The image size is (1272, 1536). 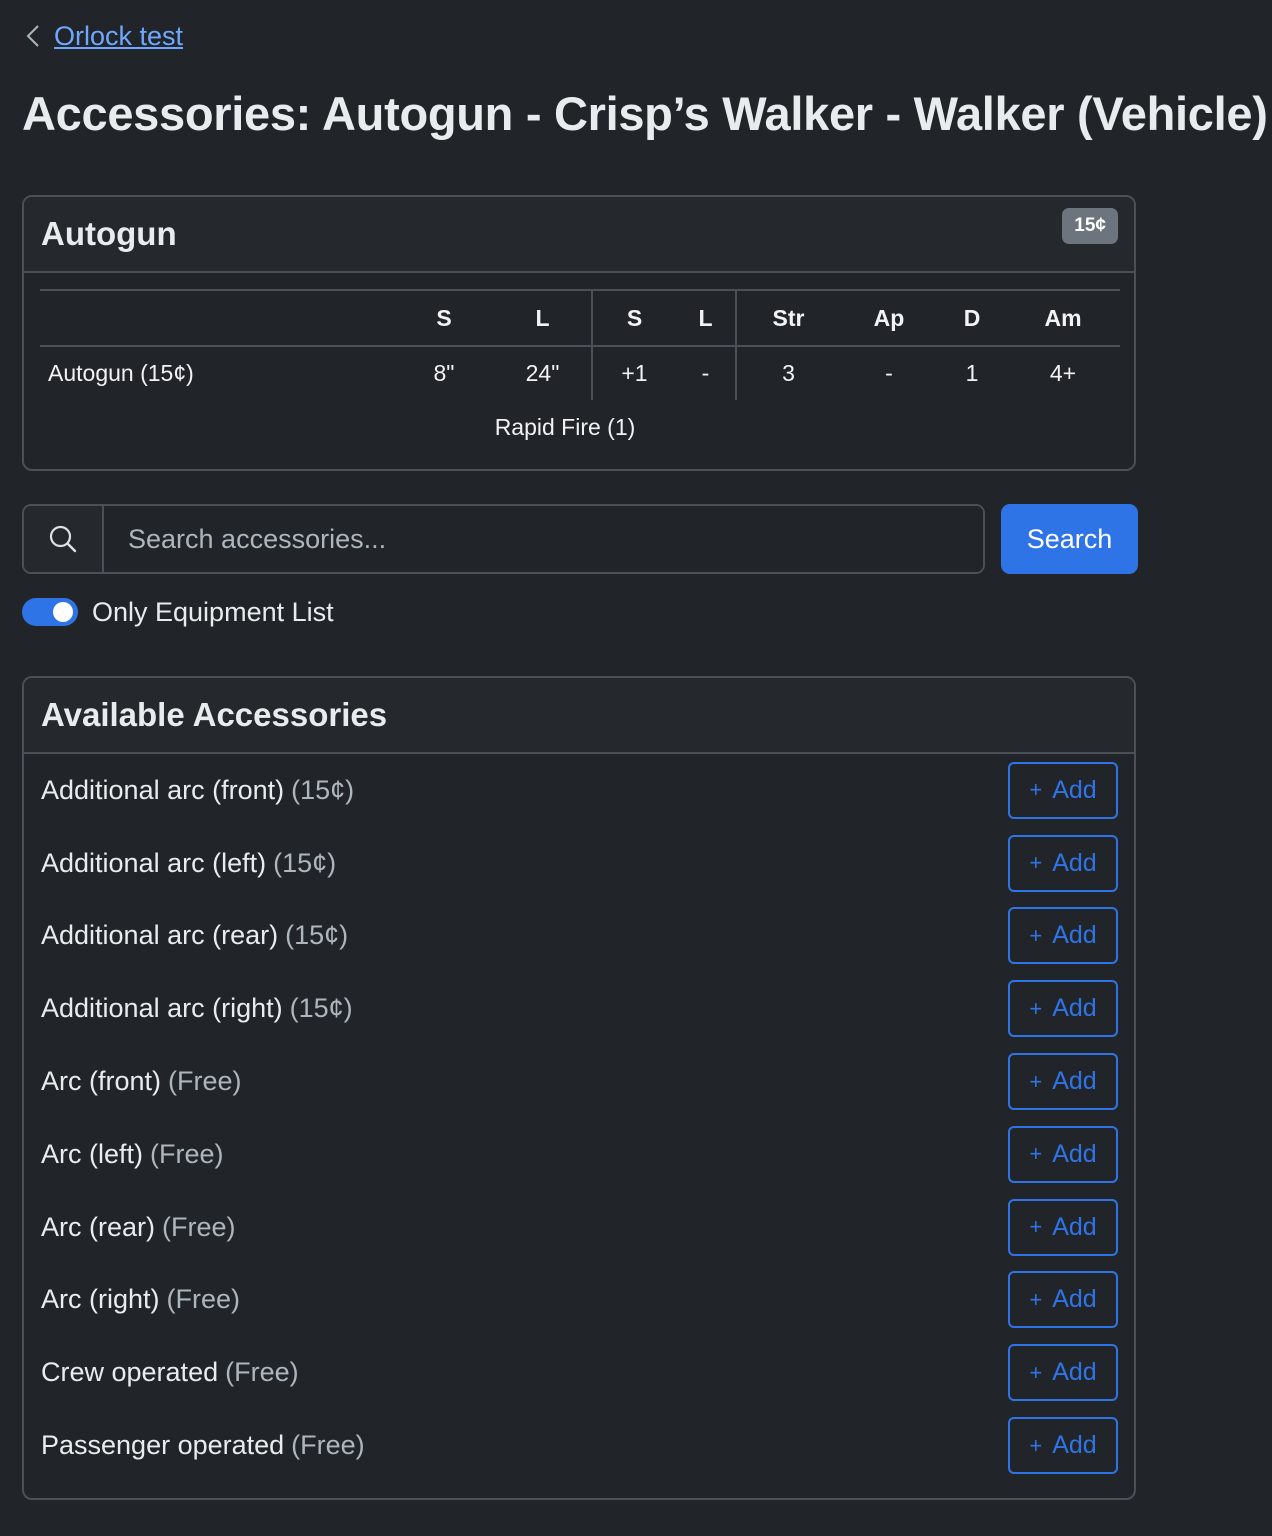 I want to click on list-item: Additional arc (rear) (15¢) + Add, so click(x=579, y=936).